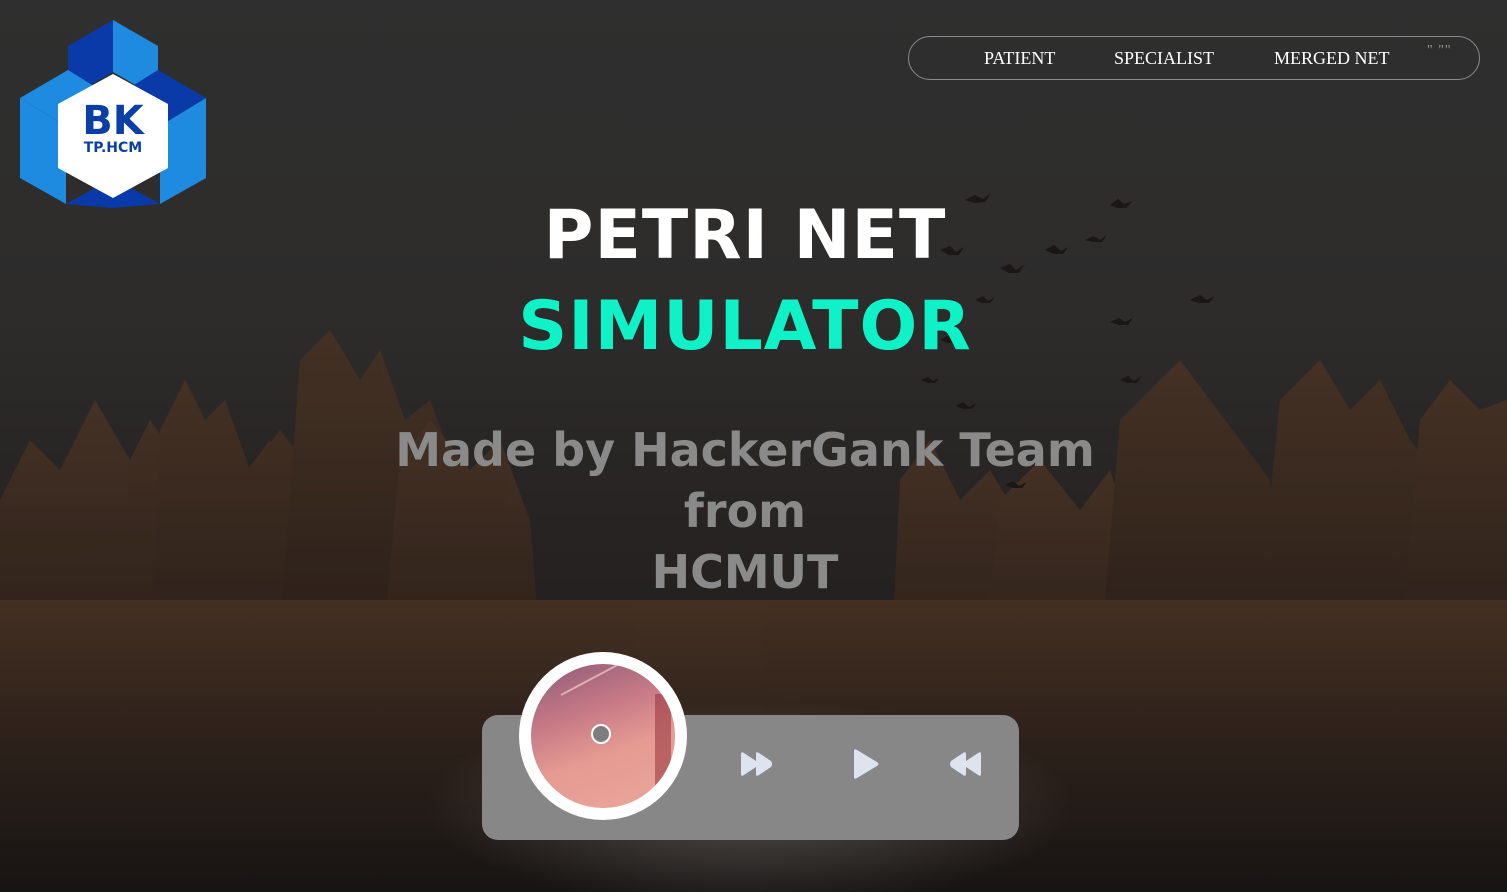  I want to click on album-art-streak, so click(614, 680).